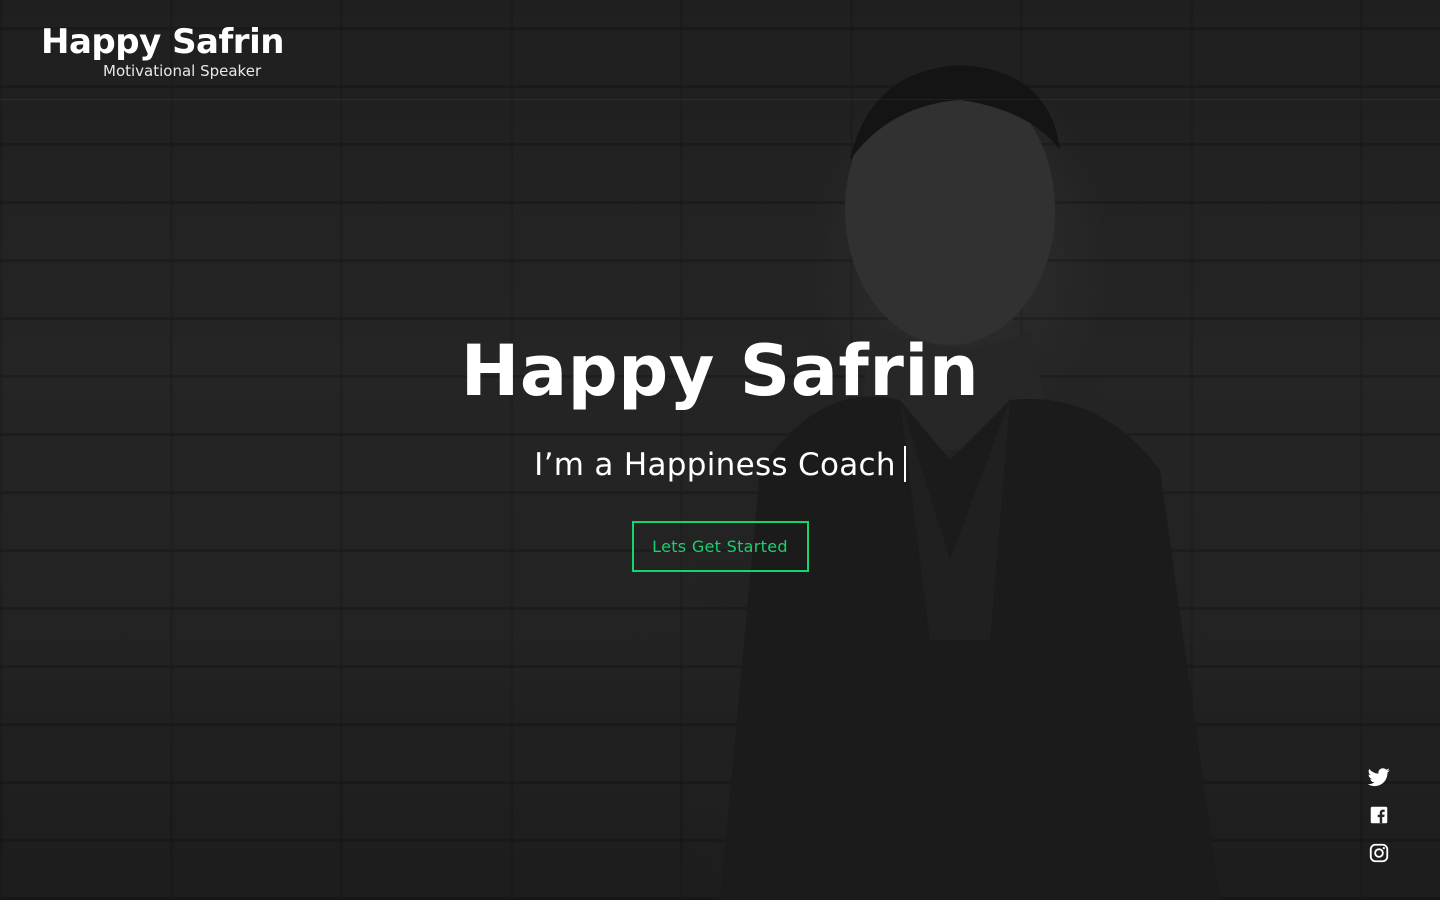 The width and height of the screenshot is (1440, 900). I want to click on facebook-link, so click(1379, 815).